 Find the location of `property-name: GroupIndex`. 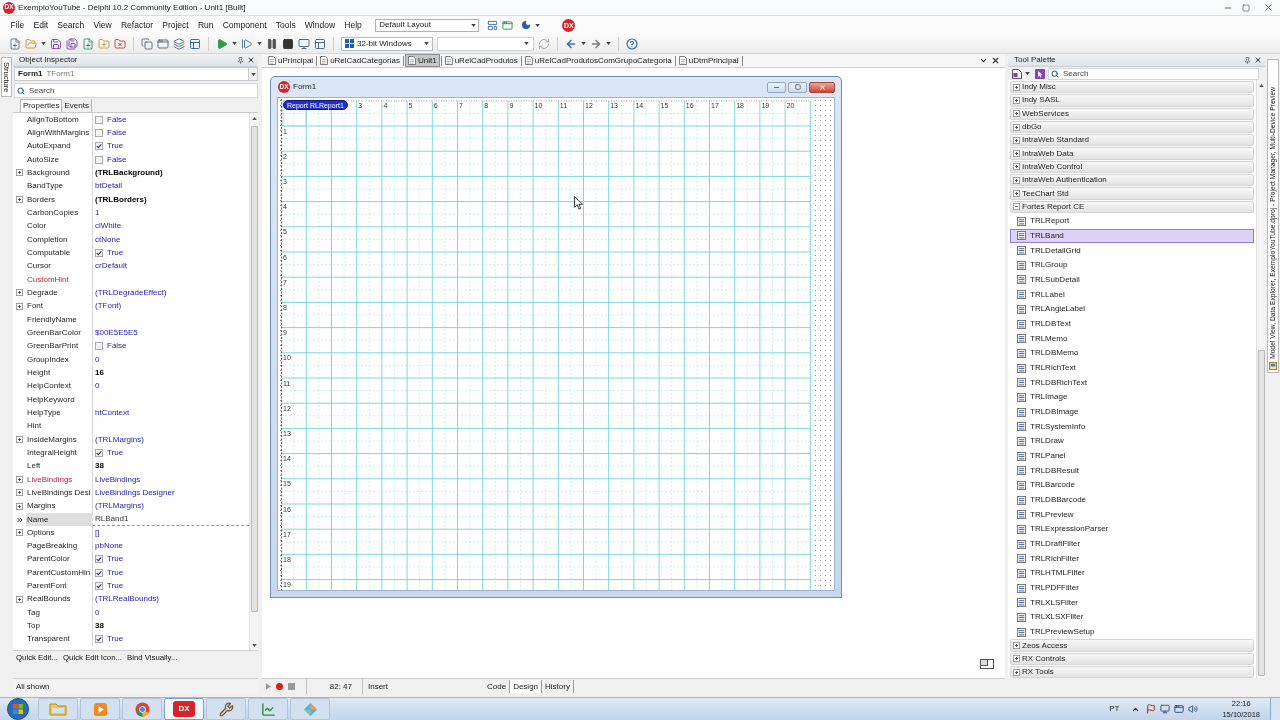

property-name: GroupIndex is located at coordinates (59, 359).